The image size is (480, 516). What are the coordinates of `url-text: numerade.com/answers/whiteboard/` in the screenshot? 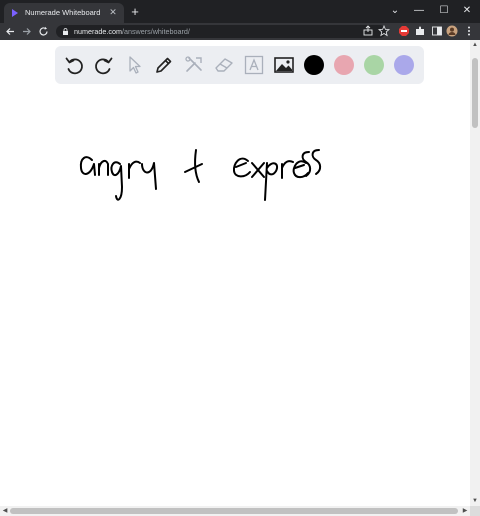 It's located at (132, 31).